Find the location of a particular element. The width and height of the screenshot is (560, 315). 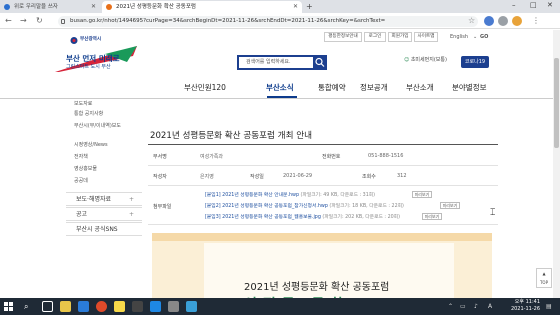

task-view-icon is located at coordinates (47, 306).